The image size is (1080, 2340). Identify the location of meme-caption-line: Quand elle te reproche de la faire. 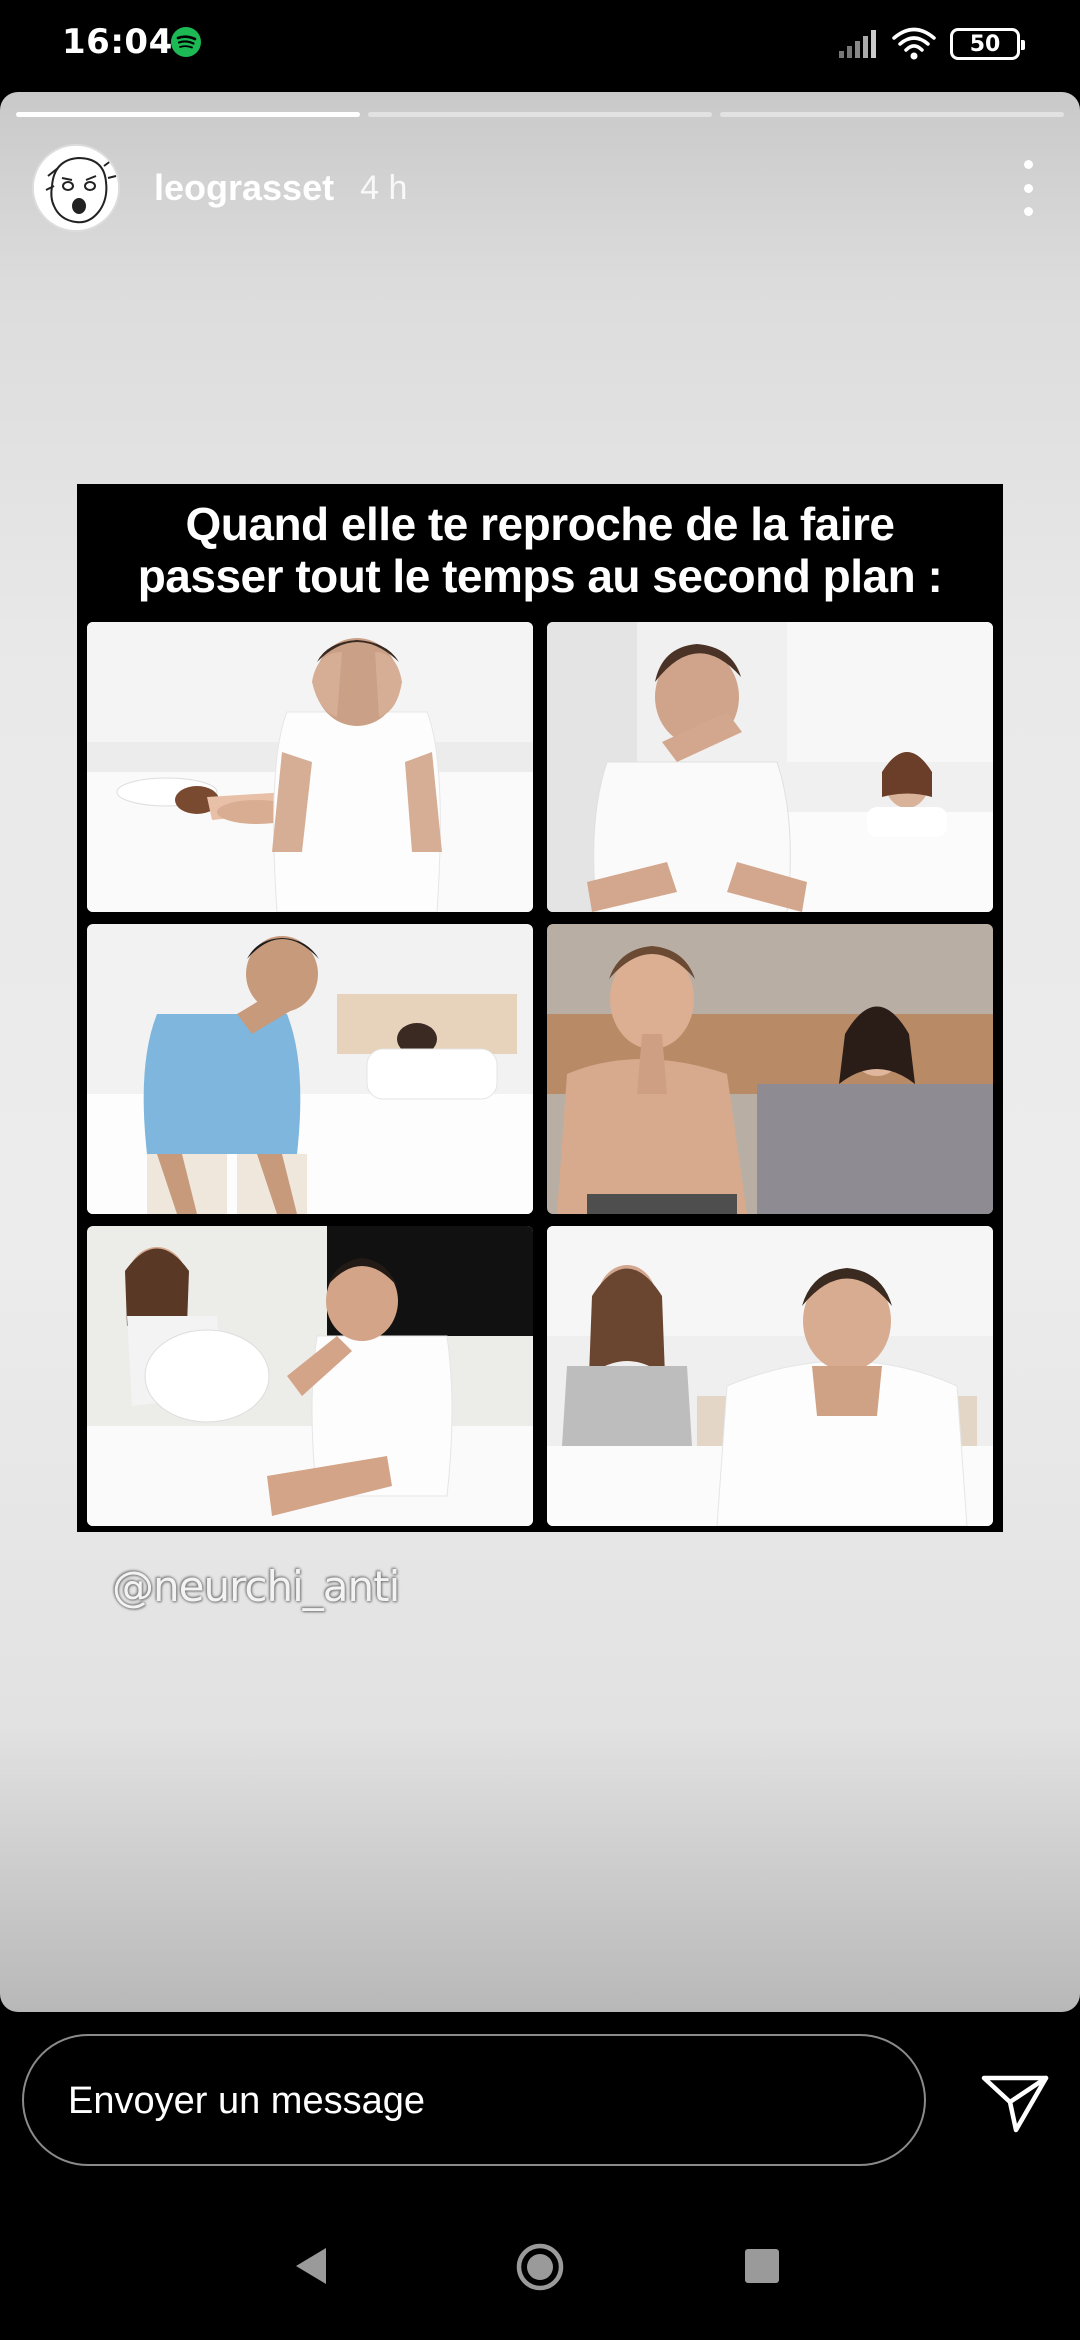
(540, 524).